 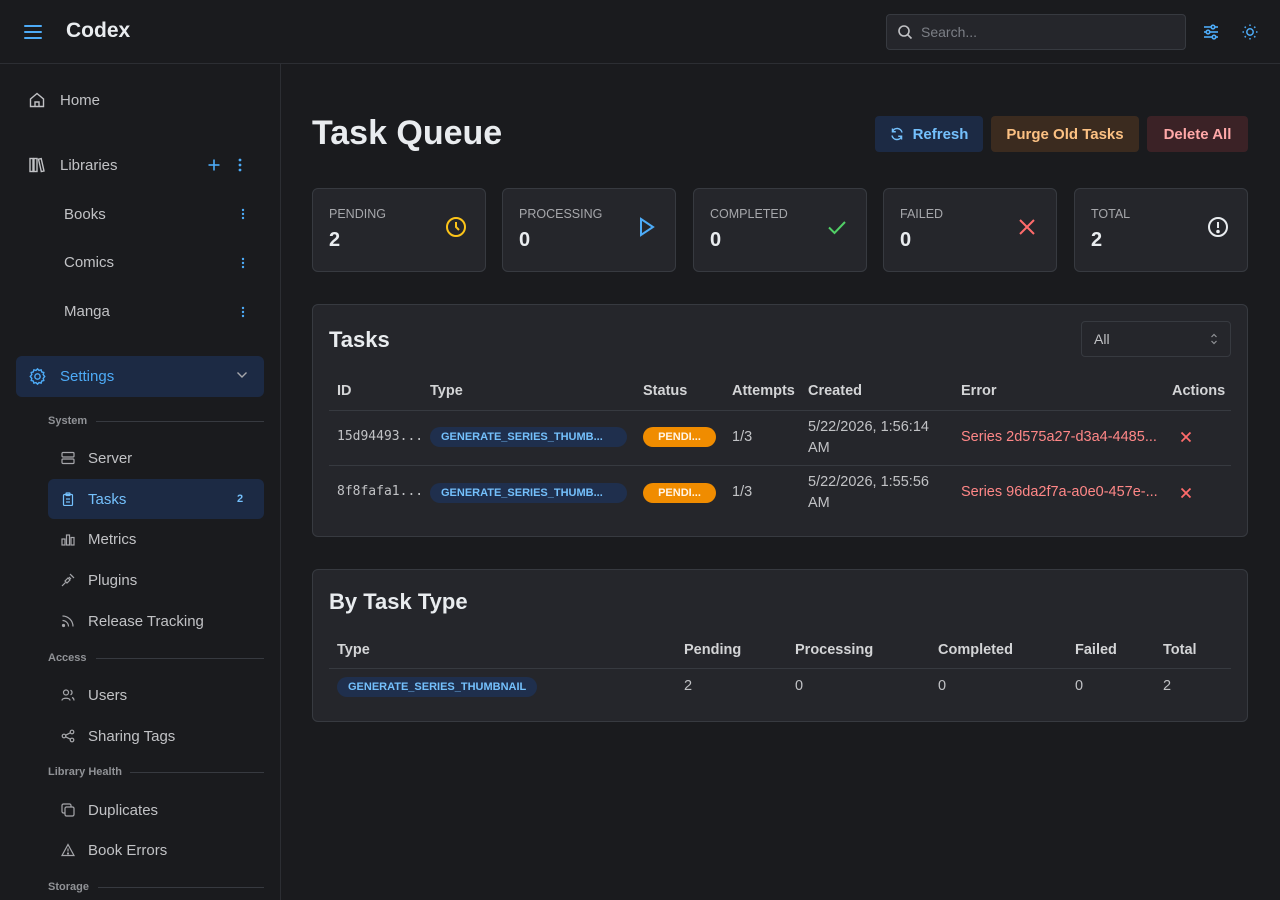 I want to click on filter-settings-icon, so click(x=1211, y=32).